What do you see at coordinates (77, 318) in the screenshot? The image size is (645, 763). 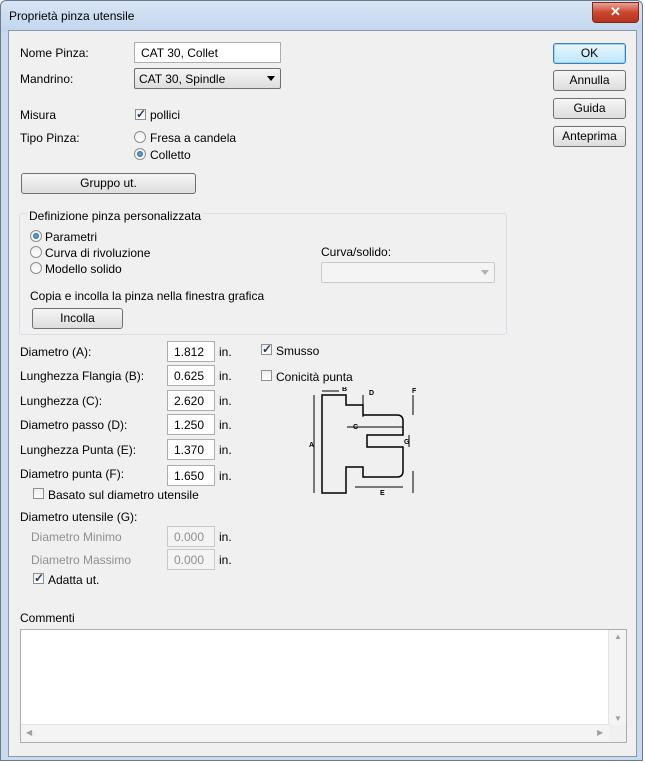 I see `paste-button: Incolla` at bounding box center [77, 318].